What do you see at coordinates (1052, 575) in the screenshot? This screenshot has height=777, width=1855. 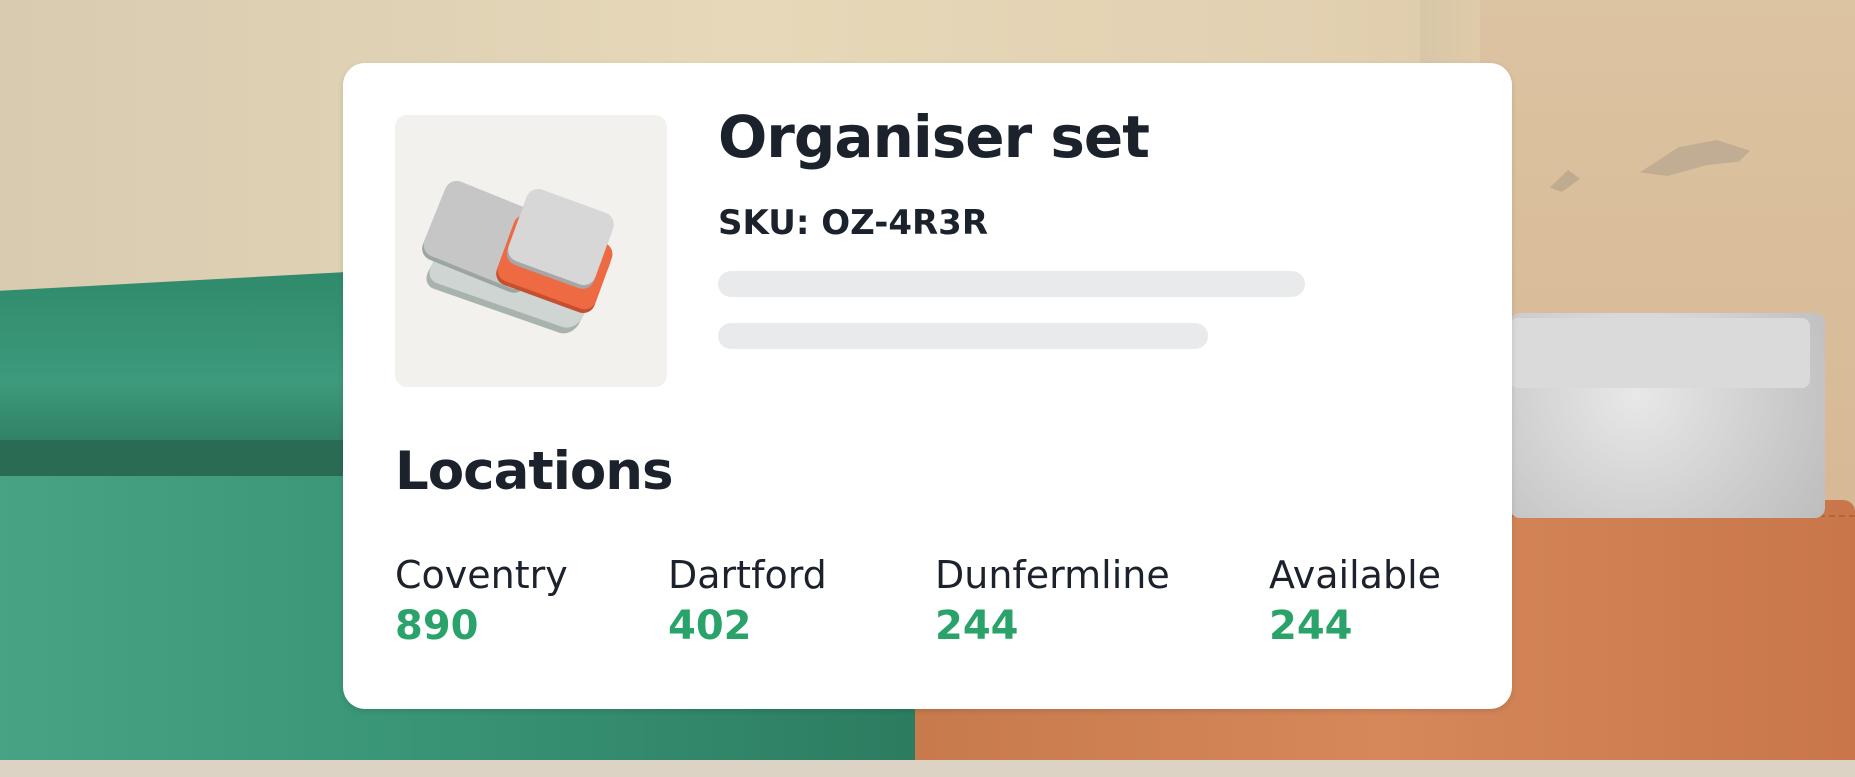 I see `location-name: Dunfermline` at bounding box center [1052, 575].